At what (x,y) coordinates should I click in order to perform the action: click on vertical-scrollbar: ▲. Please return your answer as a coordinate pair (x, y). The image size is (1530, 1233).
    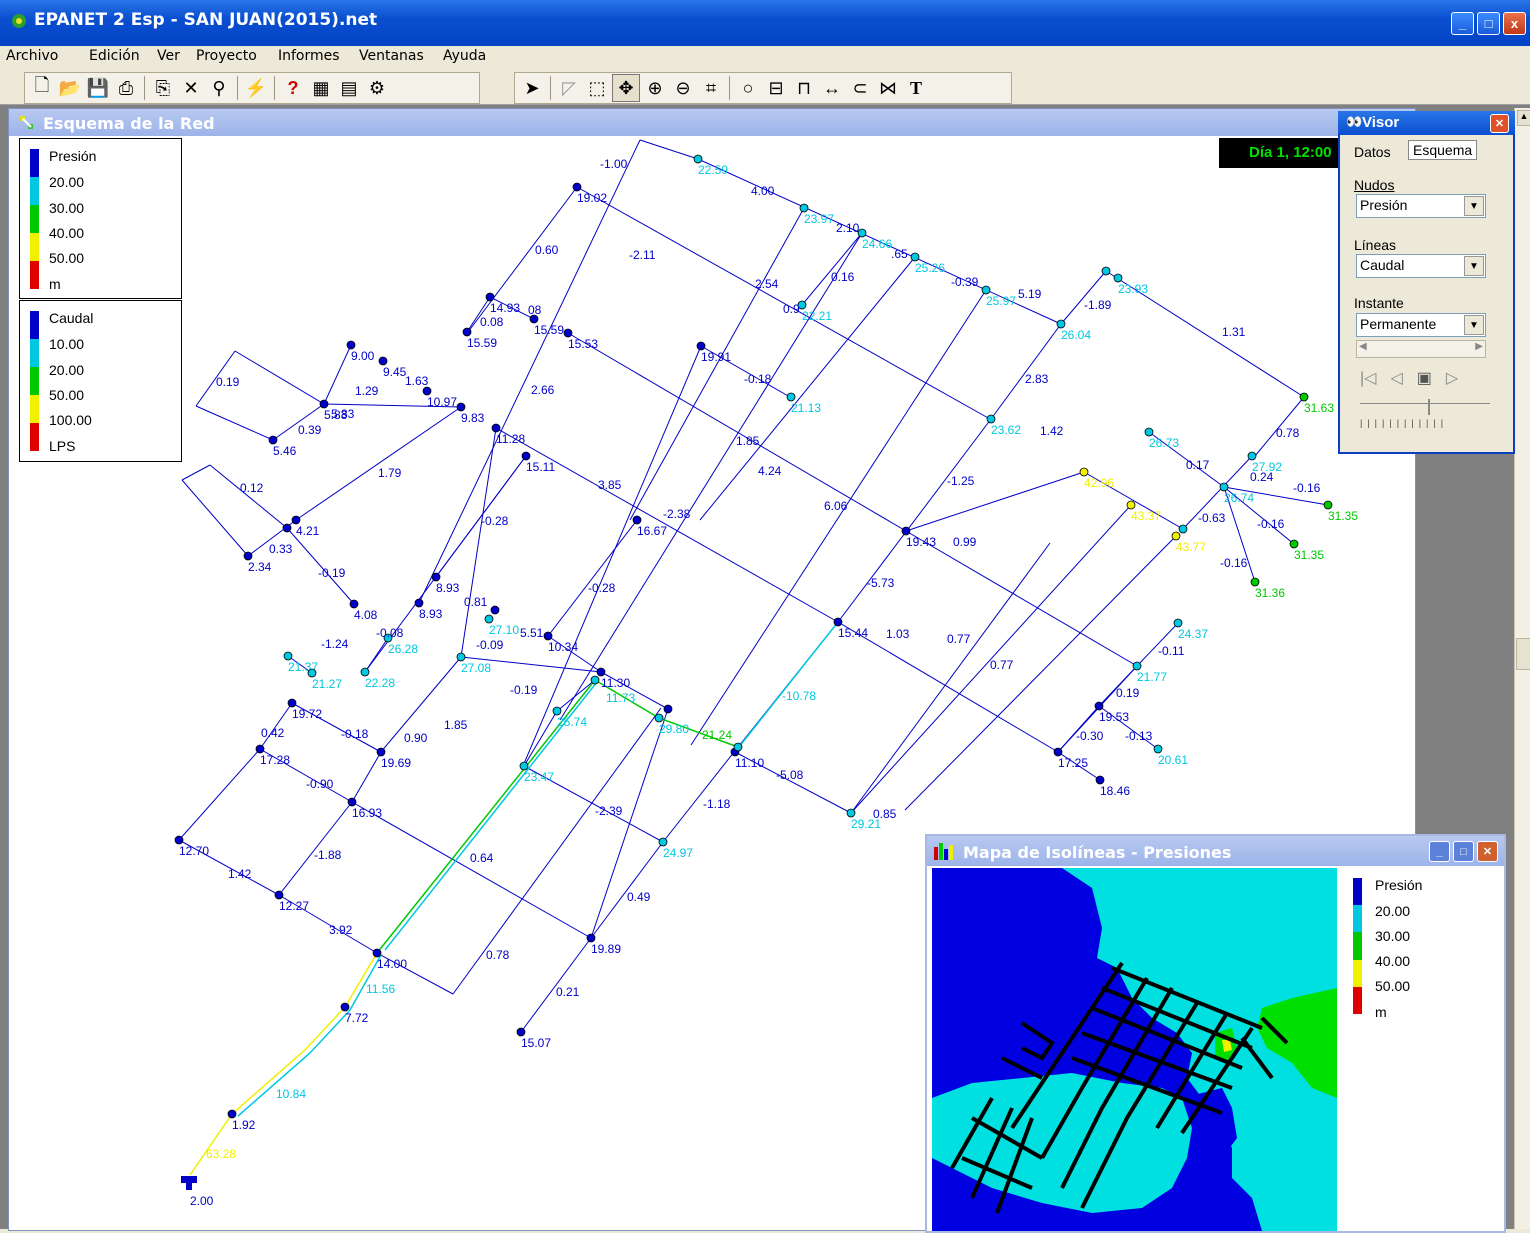
    Looking at the image, I should click on (1522, 668).